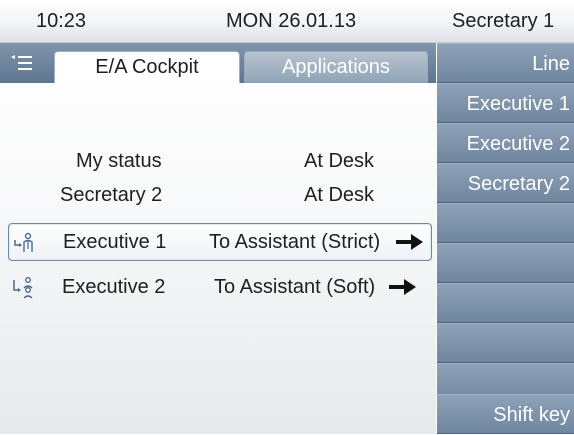  Describe the element at coordinates (115, 242) in the screenshot. I see `executive-1-name: Executive 1` at that location.